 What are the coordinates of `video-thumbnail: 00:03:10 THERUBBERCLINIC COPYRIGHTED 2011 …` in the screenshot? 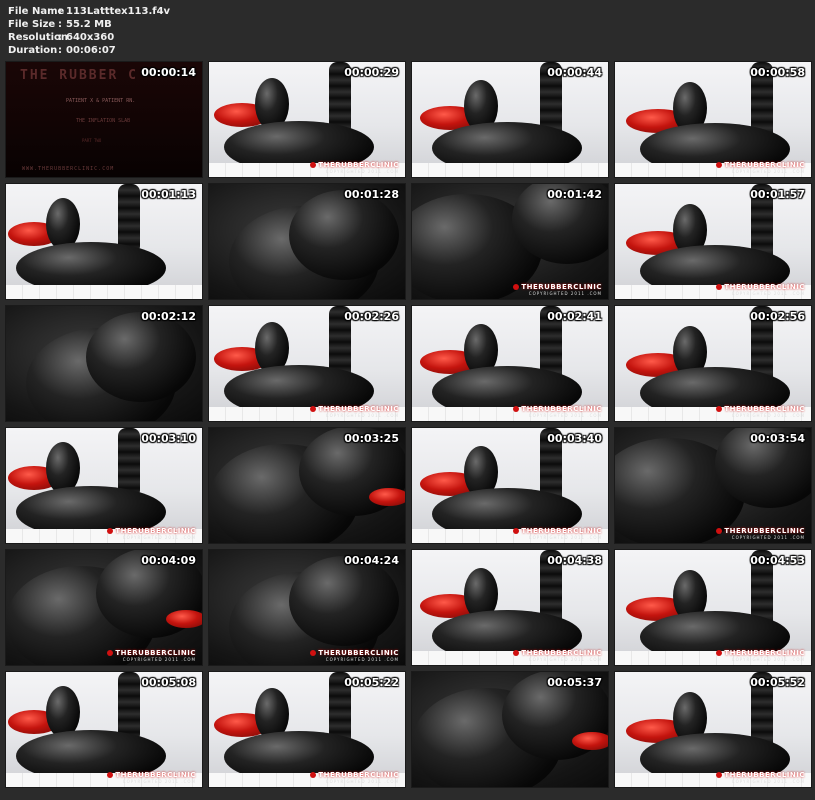 It's located at (104, 485).